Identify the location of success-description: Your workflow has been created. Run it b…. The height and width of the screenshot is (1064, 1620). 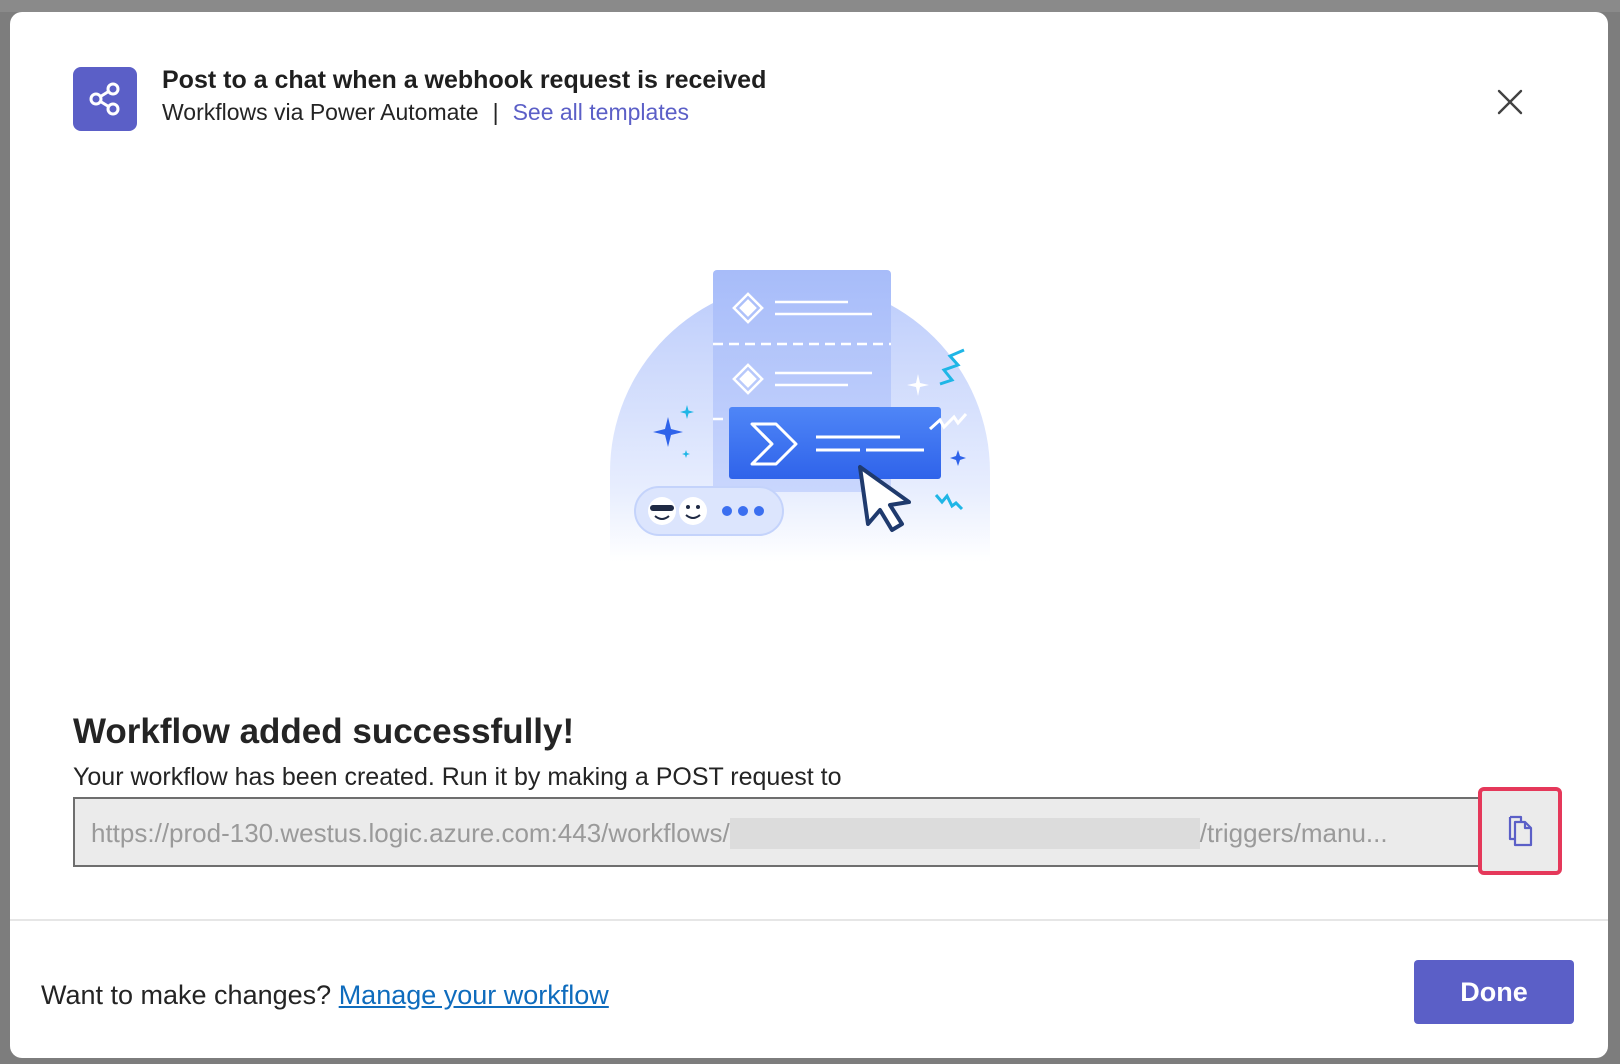
(457, 777).